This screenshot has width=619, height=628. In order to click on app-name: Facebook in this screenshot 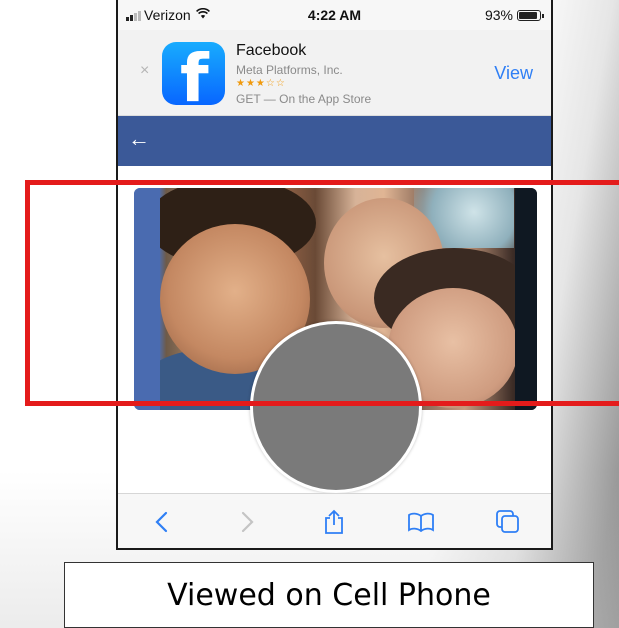, I will do `click(271, 50)`.